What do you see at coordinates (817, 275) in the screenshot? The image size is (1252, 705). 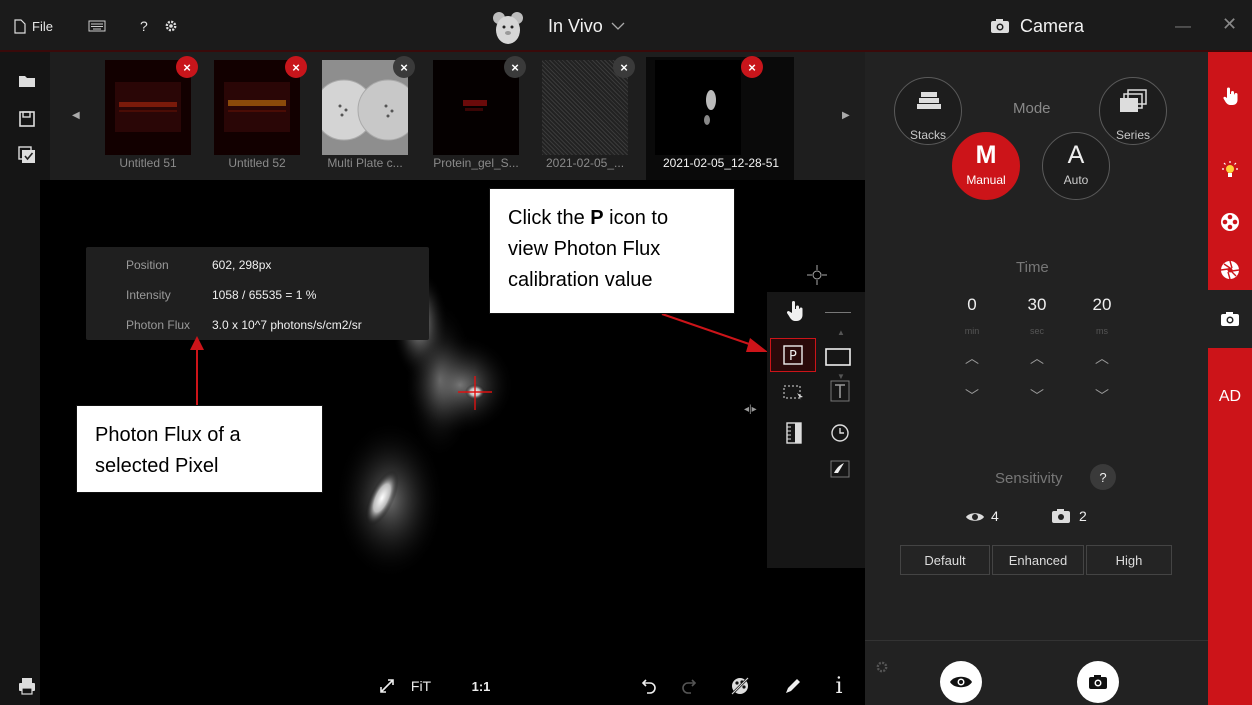 I see `pan-arrows-icon` at bounding box center [817, 275].